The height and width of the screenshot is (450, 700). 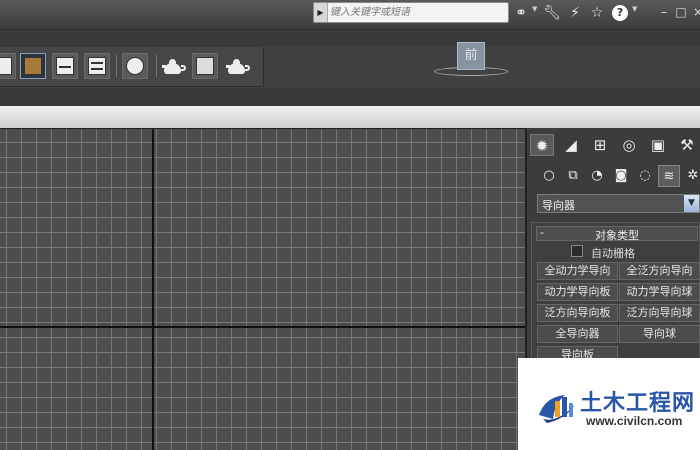 I want to click on ribbon-gap, so click(x=350, y=97).